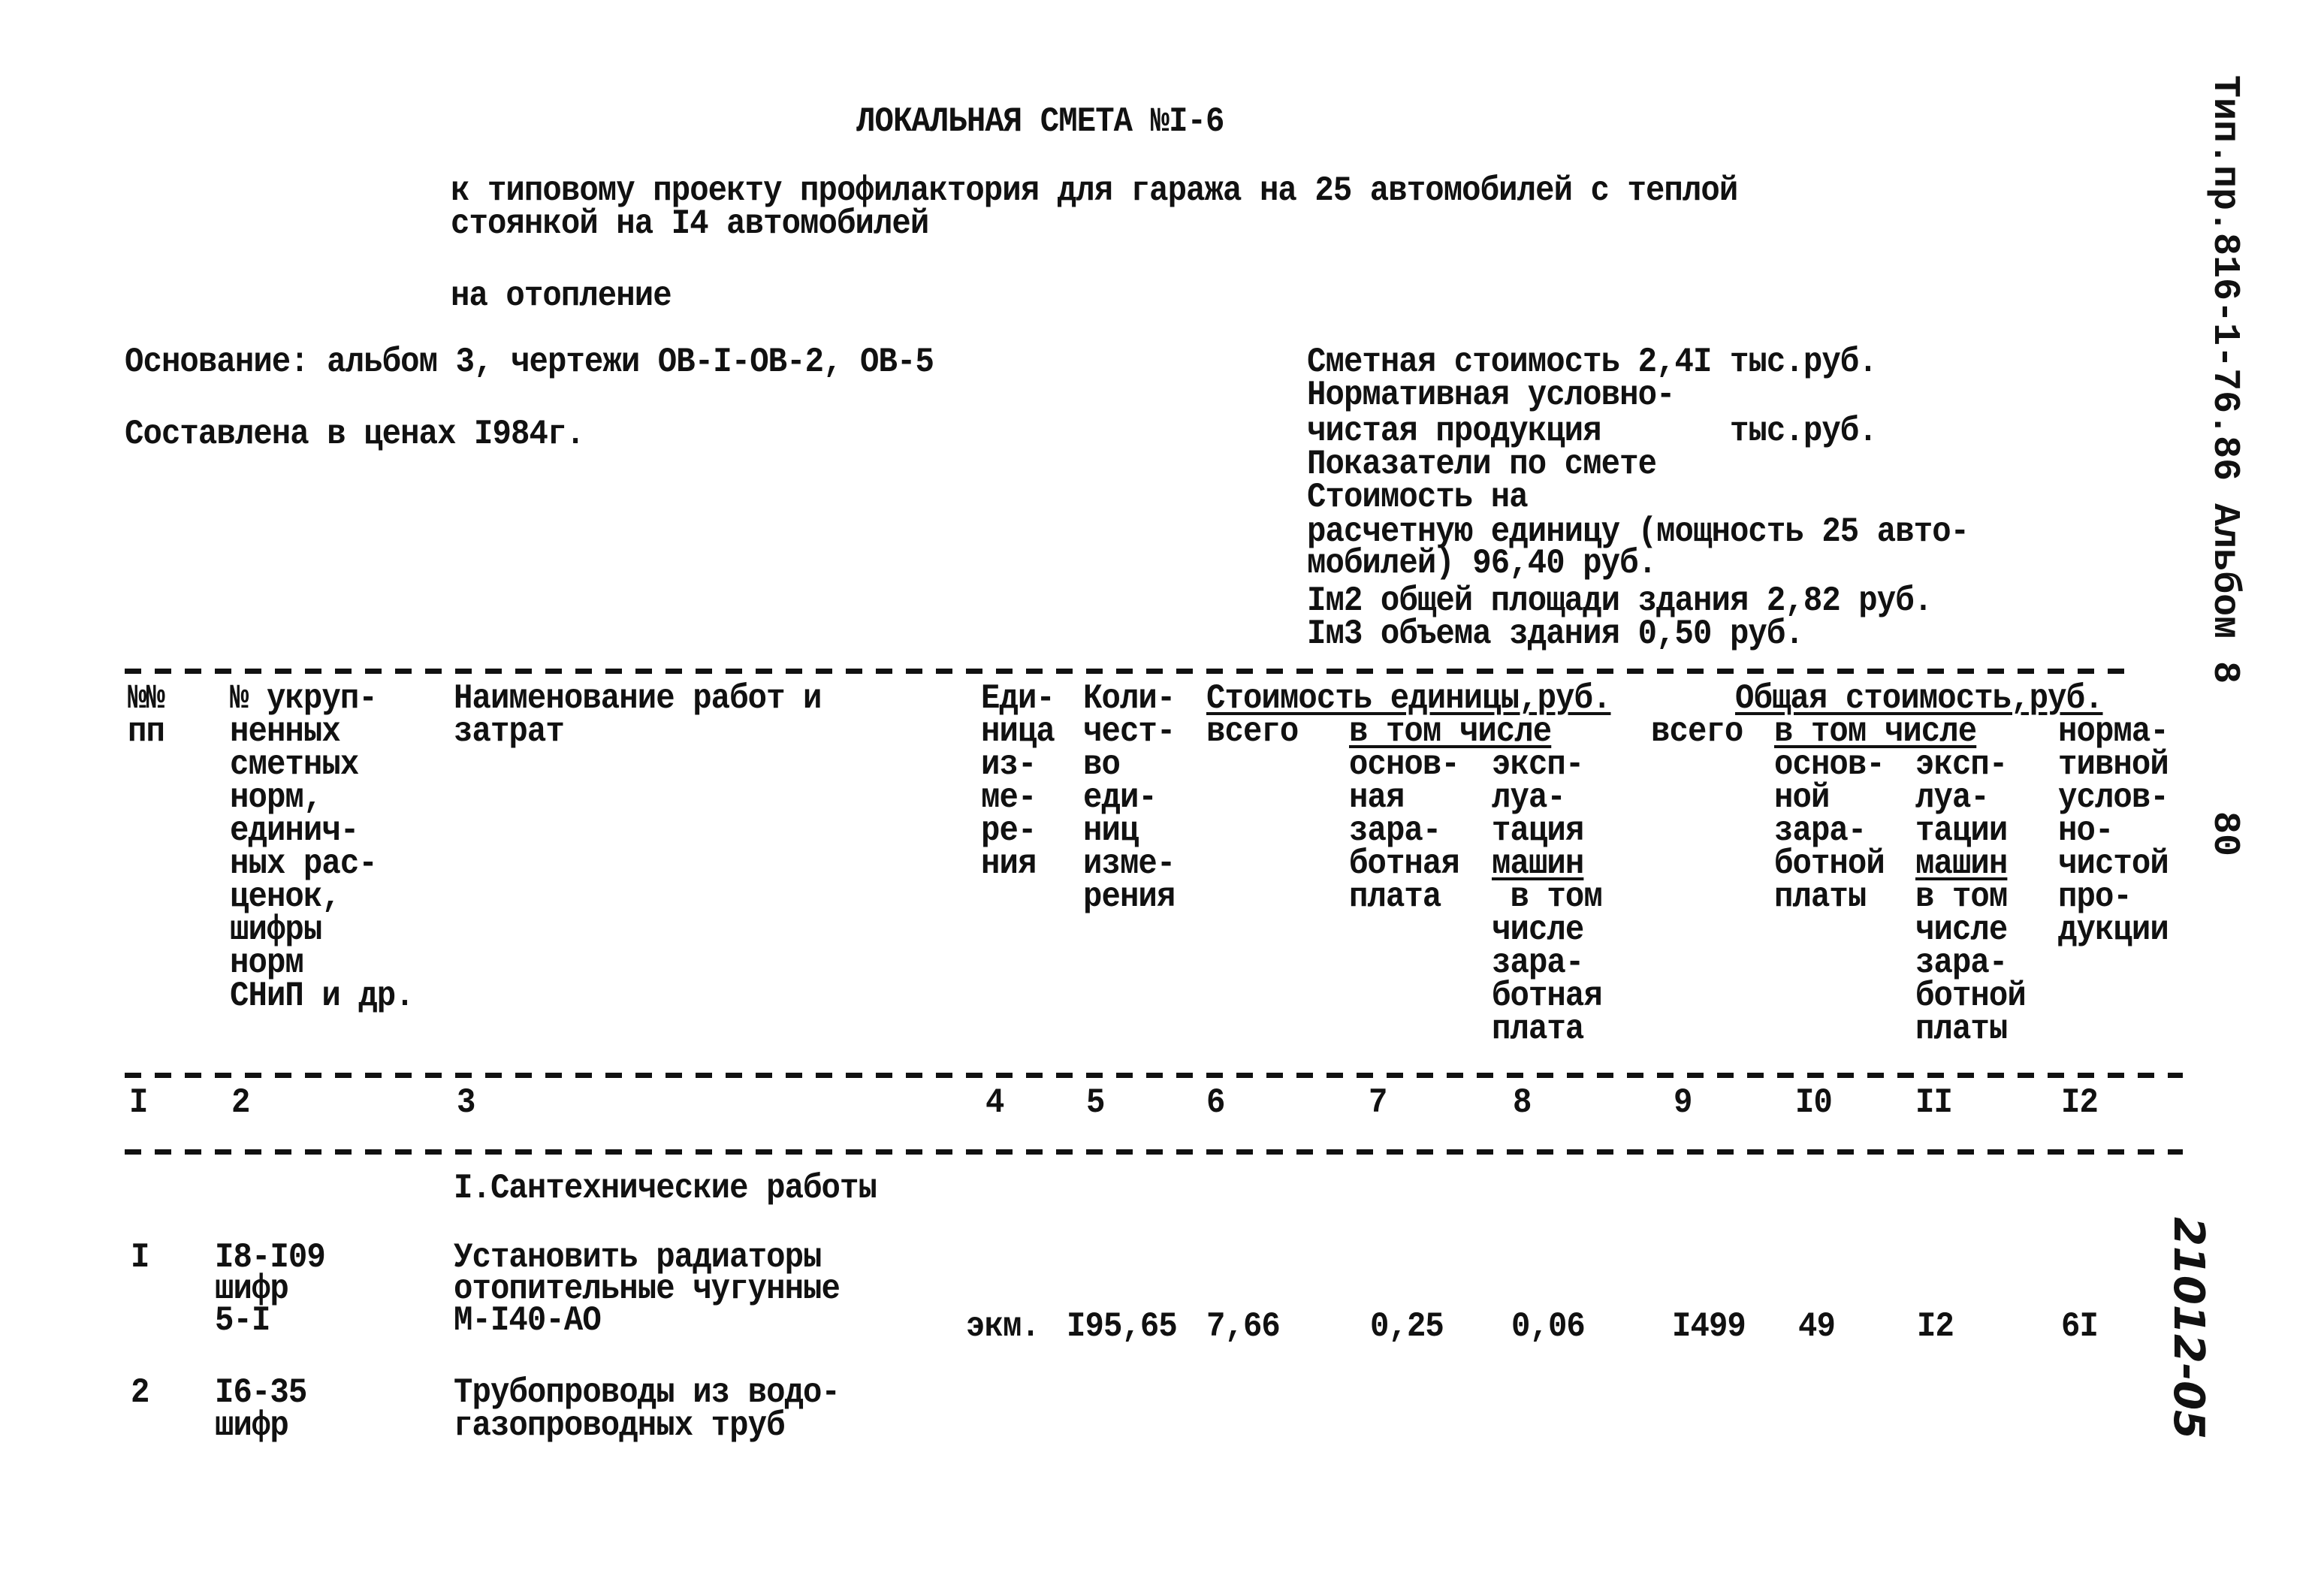 This screenshot has width=2324, height=1588. I want to click on column-number: 5, so click(1095, 1102).